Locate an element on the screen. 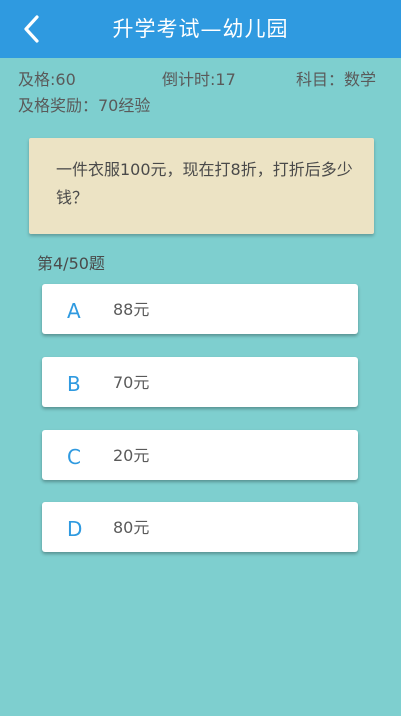 The image size is (401, 716). countdown-timer: 倒计时:17 is located at coordinates (199, 79).